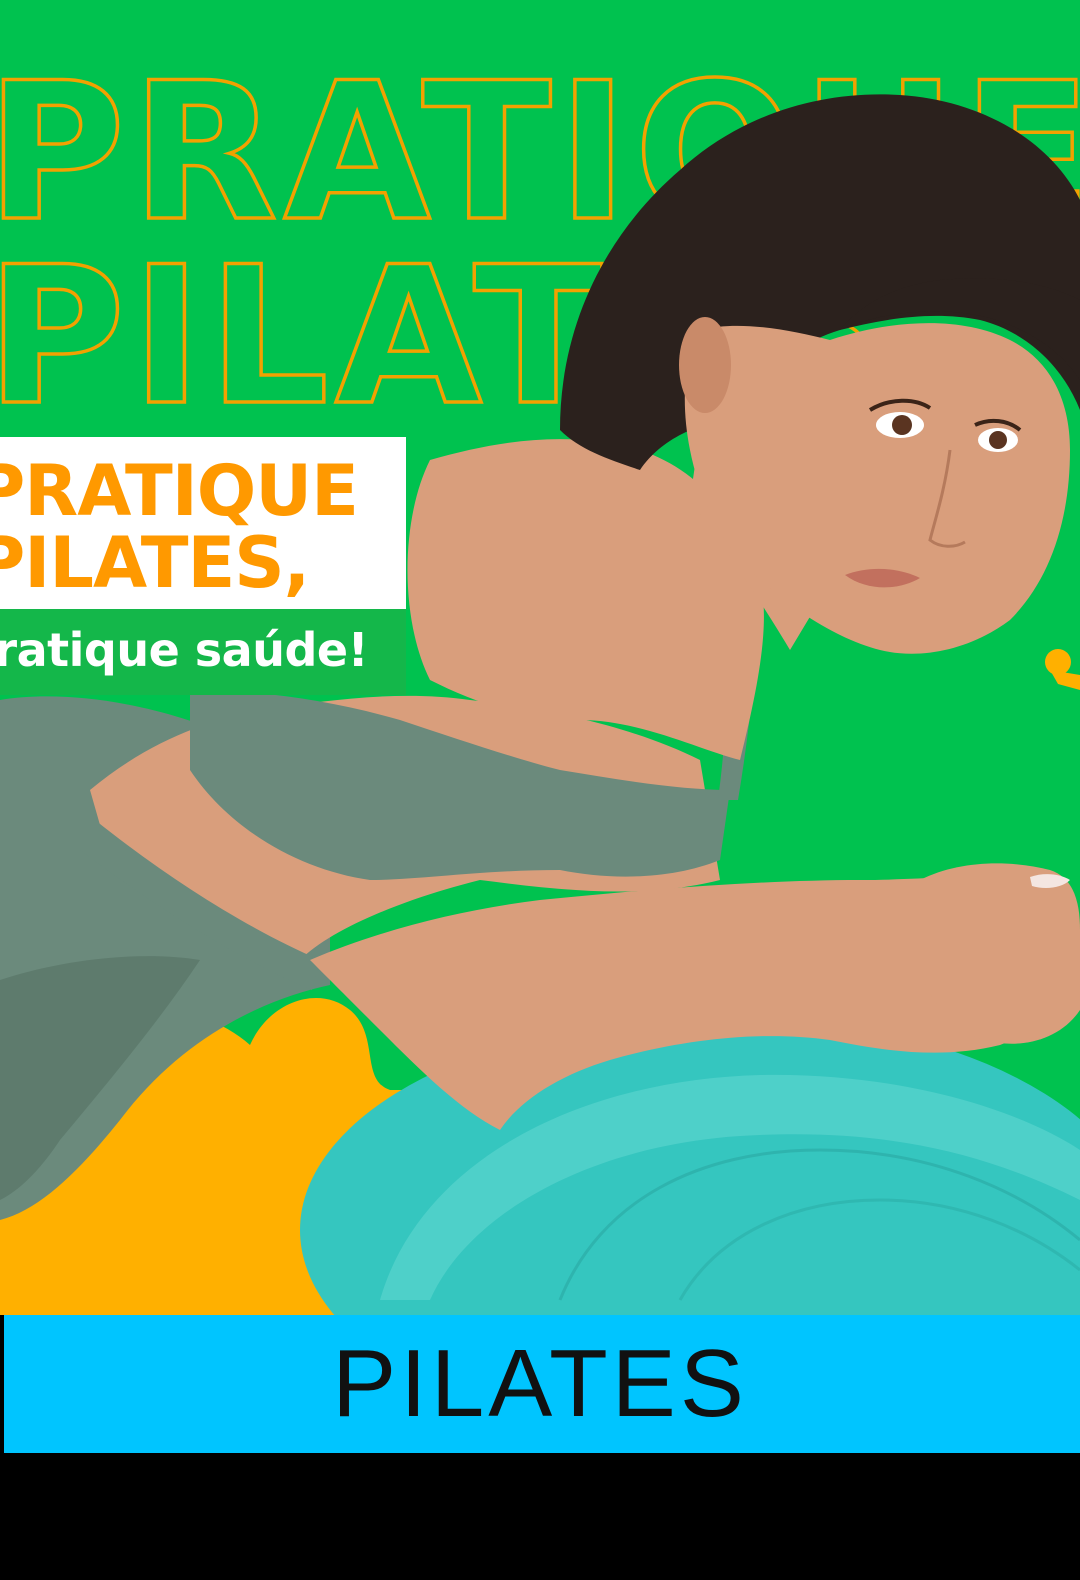 The height and width of the screenshot is (1580, 1080). I want to click on category-bar: PILATES, so click(540, 1384).